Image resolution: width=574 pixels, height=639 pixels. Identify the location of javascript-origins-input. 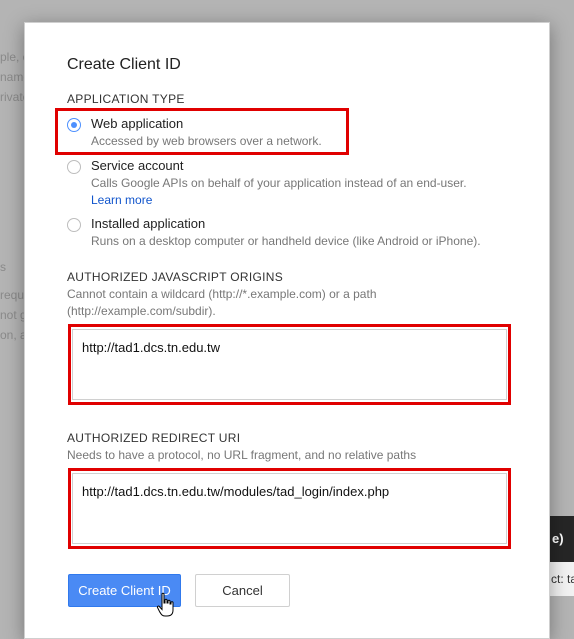
(289, 364).